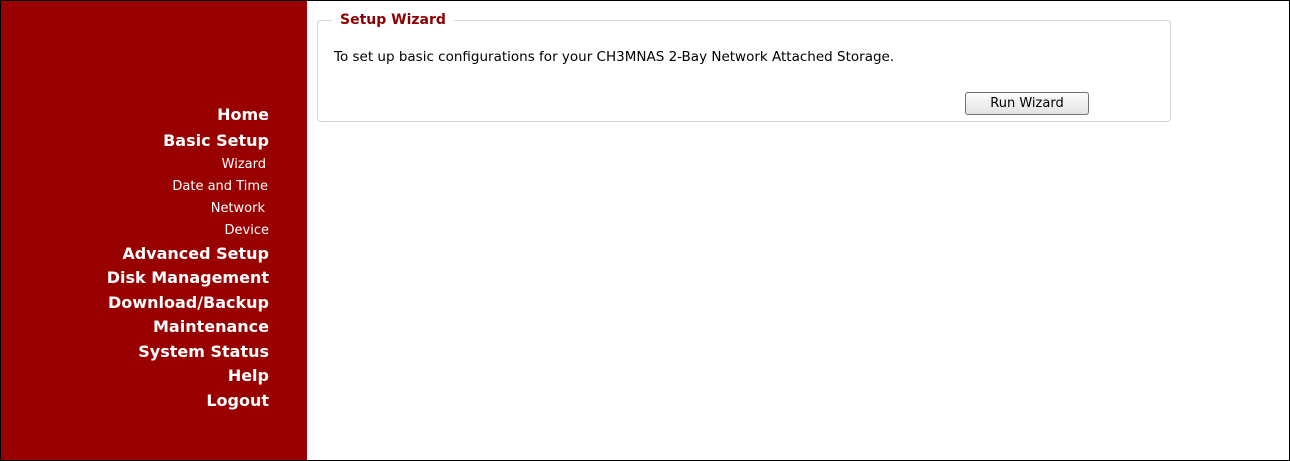 Image resolution: width=1290 pixels, height=461 pixels. I want to click on sidebar-item-disk-management: Disk Management, so click(188, 278).